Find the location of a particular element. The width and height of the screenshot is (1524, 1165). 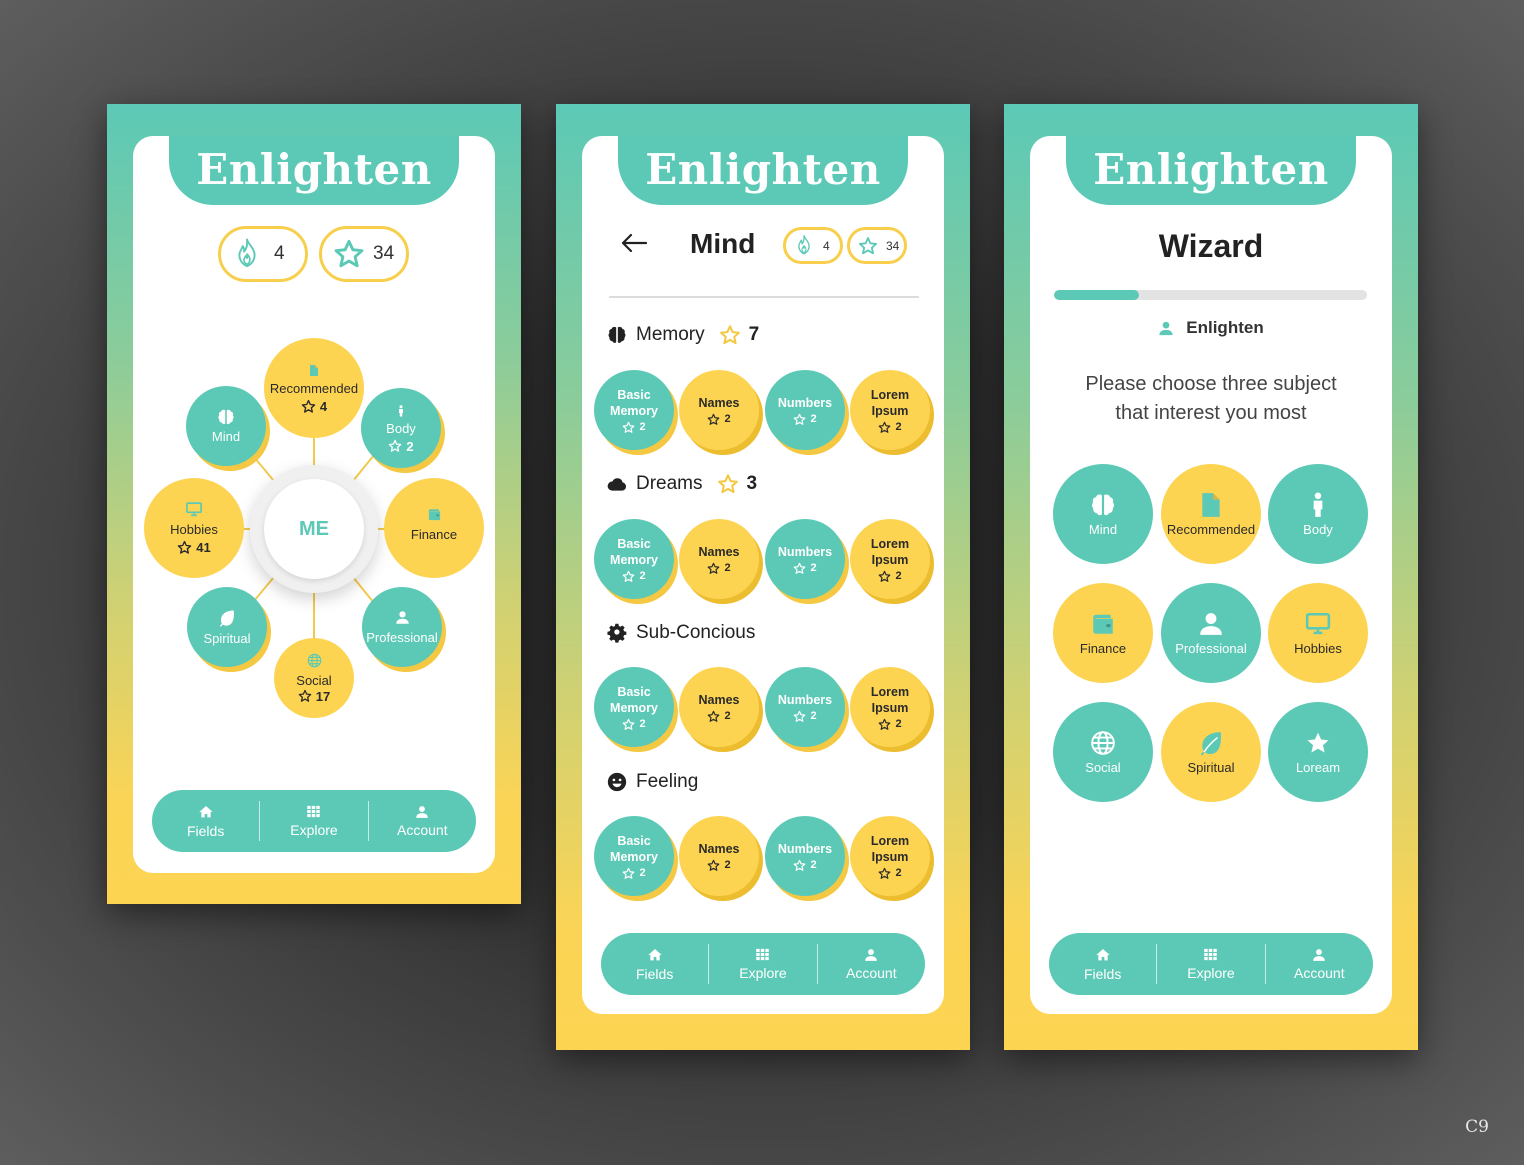

node-body: Body 2 is located at coordinates (401, 428).